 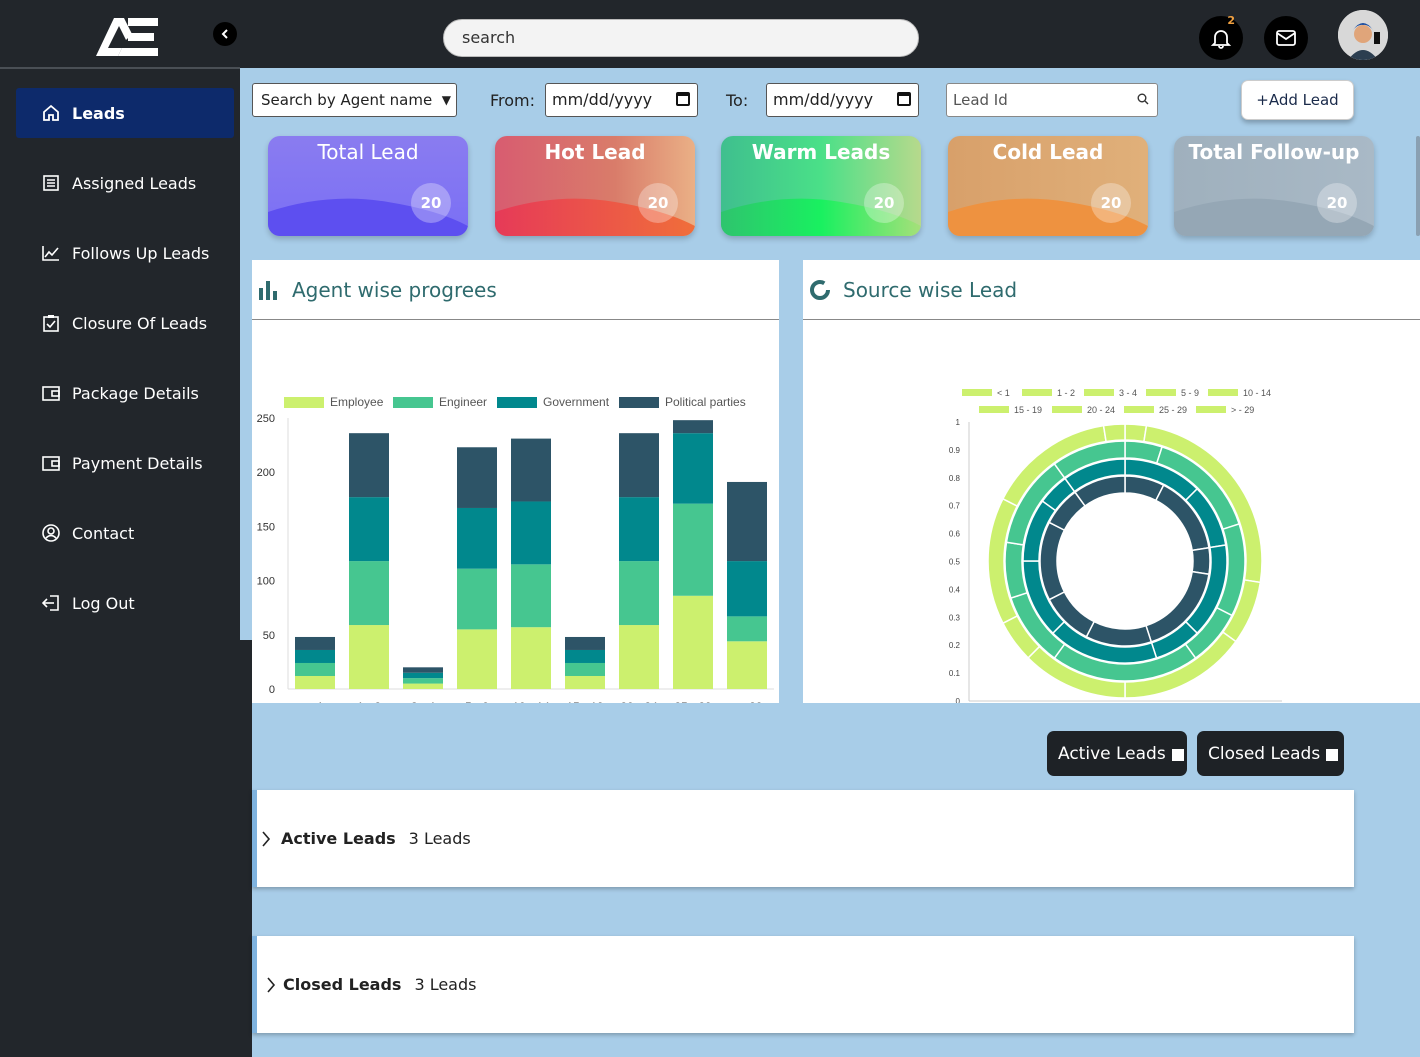 What do you see at coordinates (803, 984) in the screenshot?
I see `closed-leads-accordion: Closed Leads 3 Leads` at bounding box center [803, 984].